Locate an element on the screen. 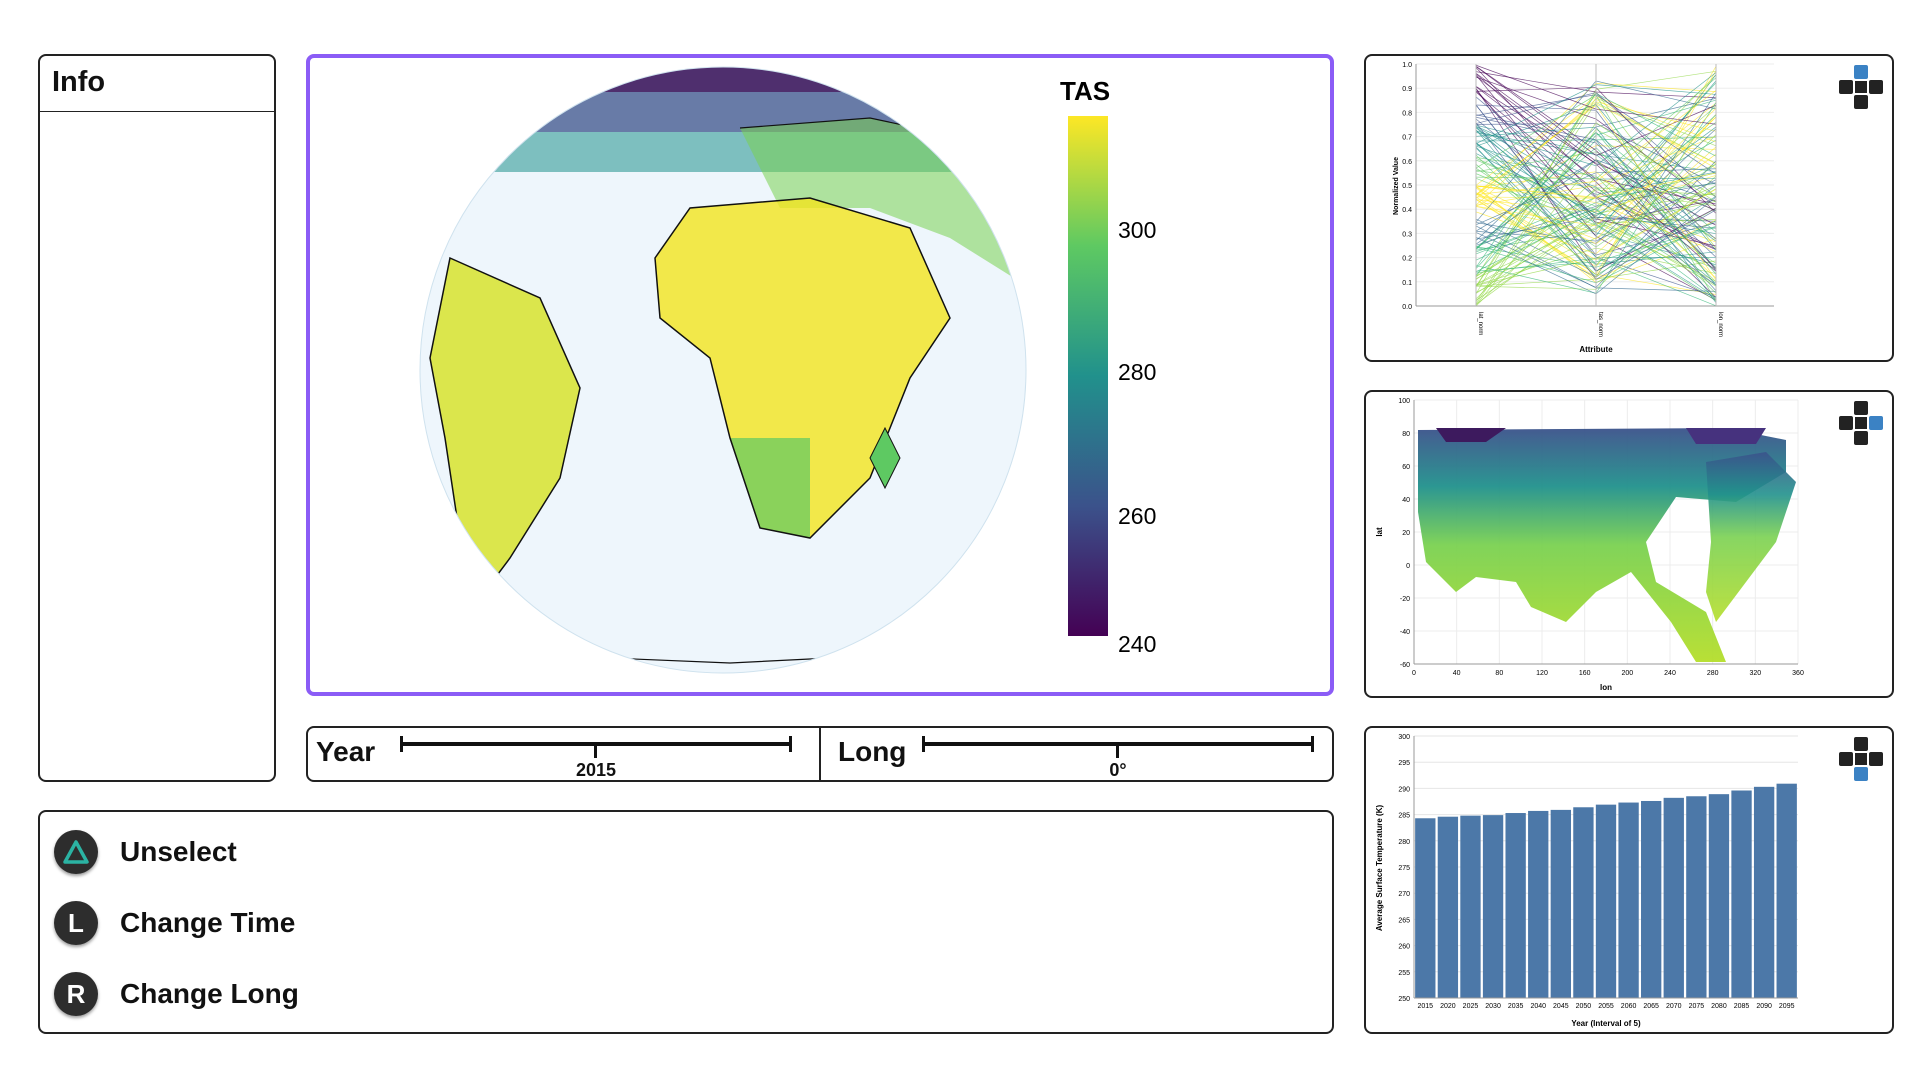 This screenshot has height=1080, width=1920. bar-xtick: 2025 is located at coordinates (1471, 1006).